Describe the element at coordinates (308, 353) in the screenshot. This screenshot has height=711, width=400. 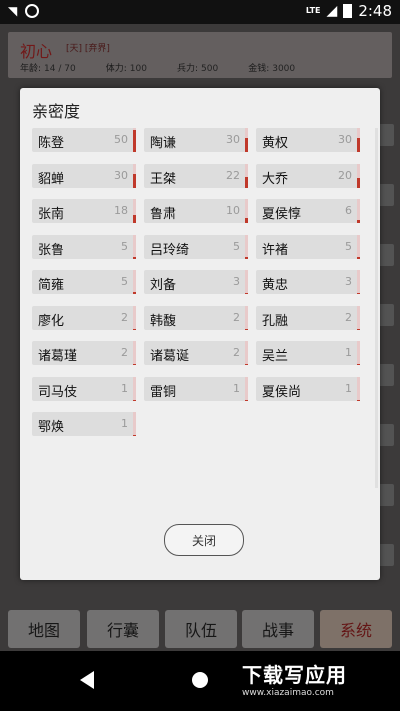
I see `intimacy-item: 吴兰 1` at that location.